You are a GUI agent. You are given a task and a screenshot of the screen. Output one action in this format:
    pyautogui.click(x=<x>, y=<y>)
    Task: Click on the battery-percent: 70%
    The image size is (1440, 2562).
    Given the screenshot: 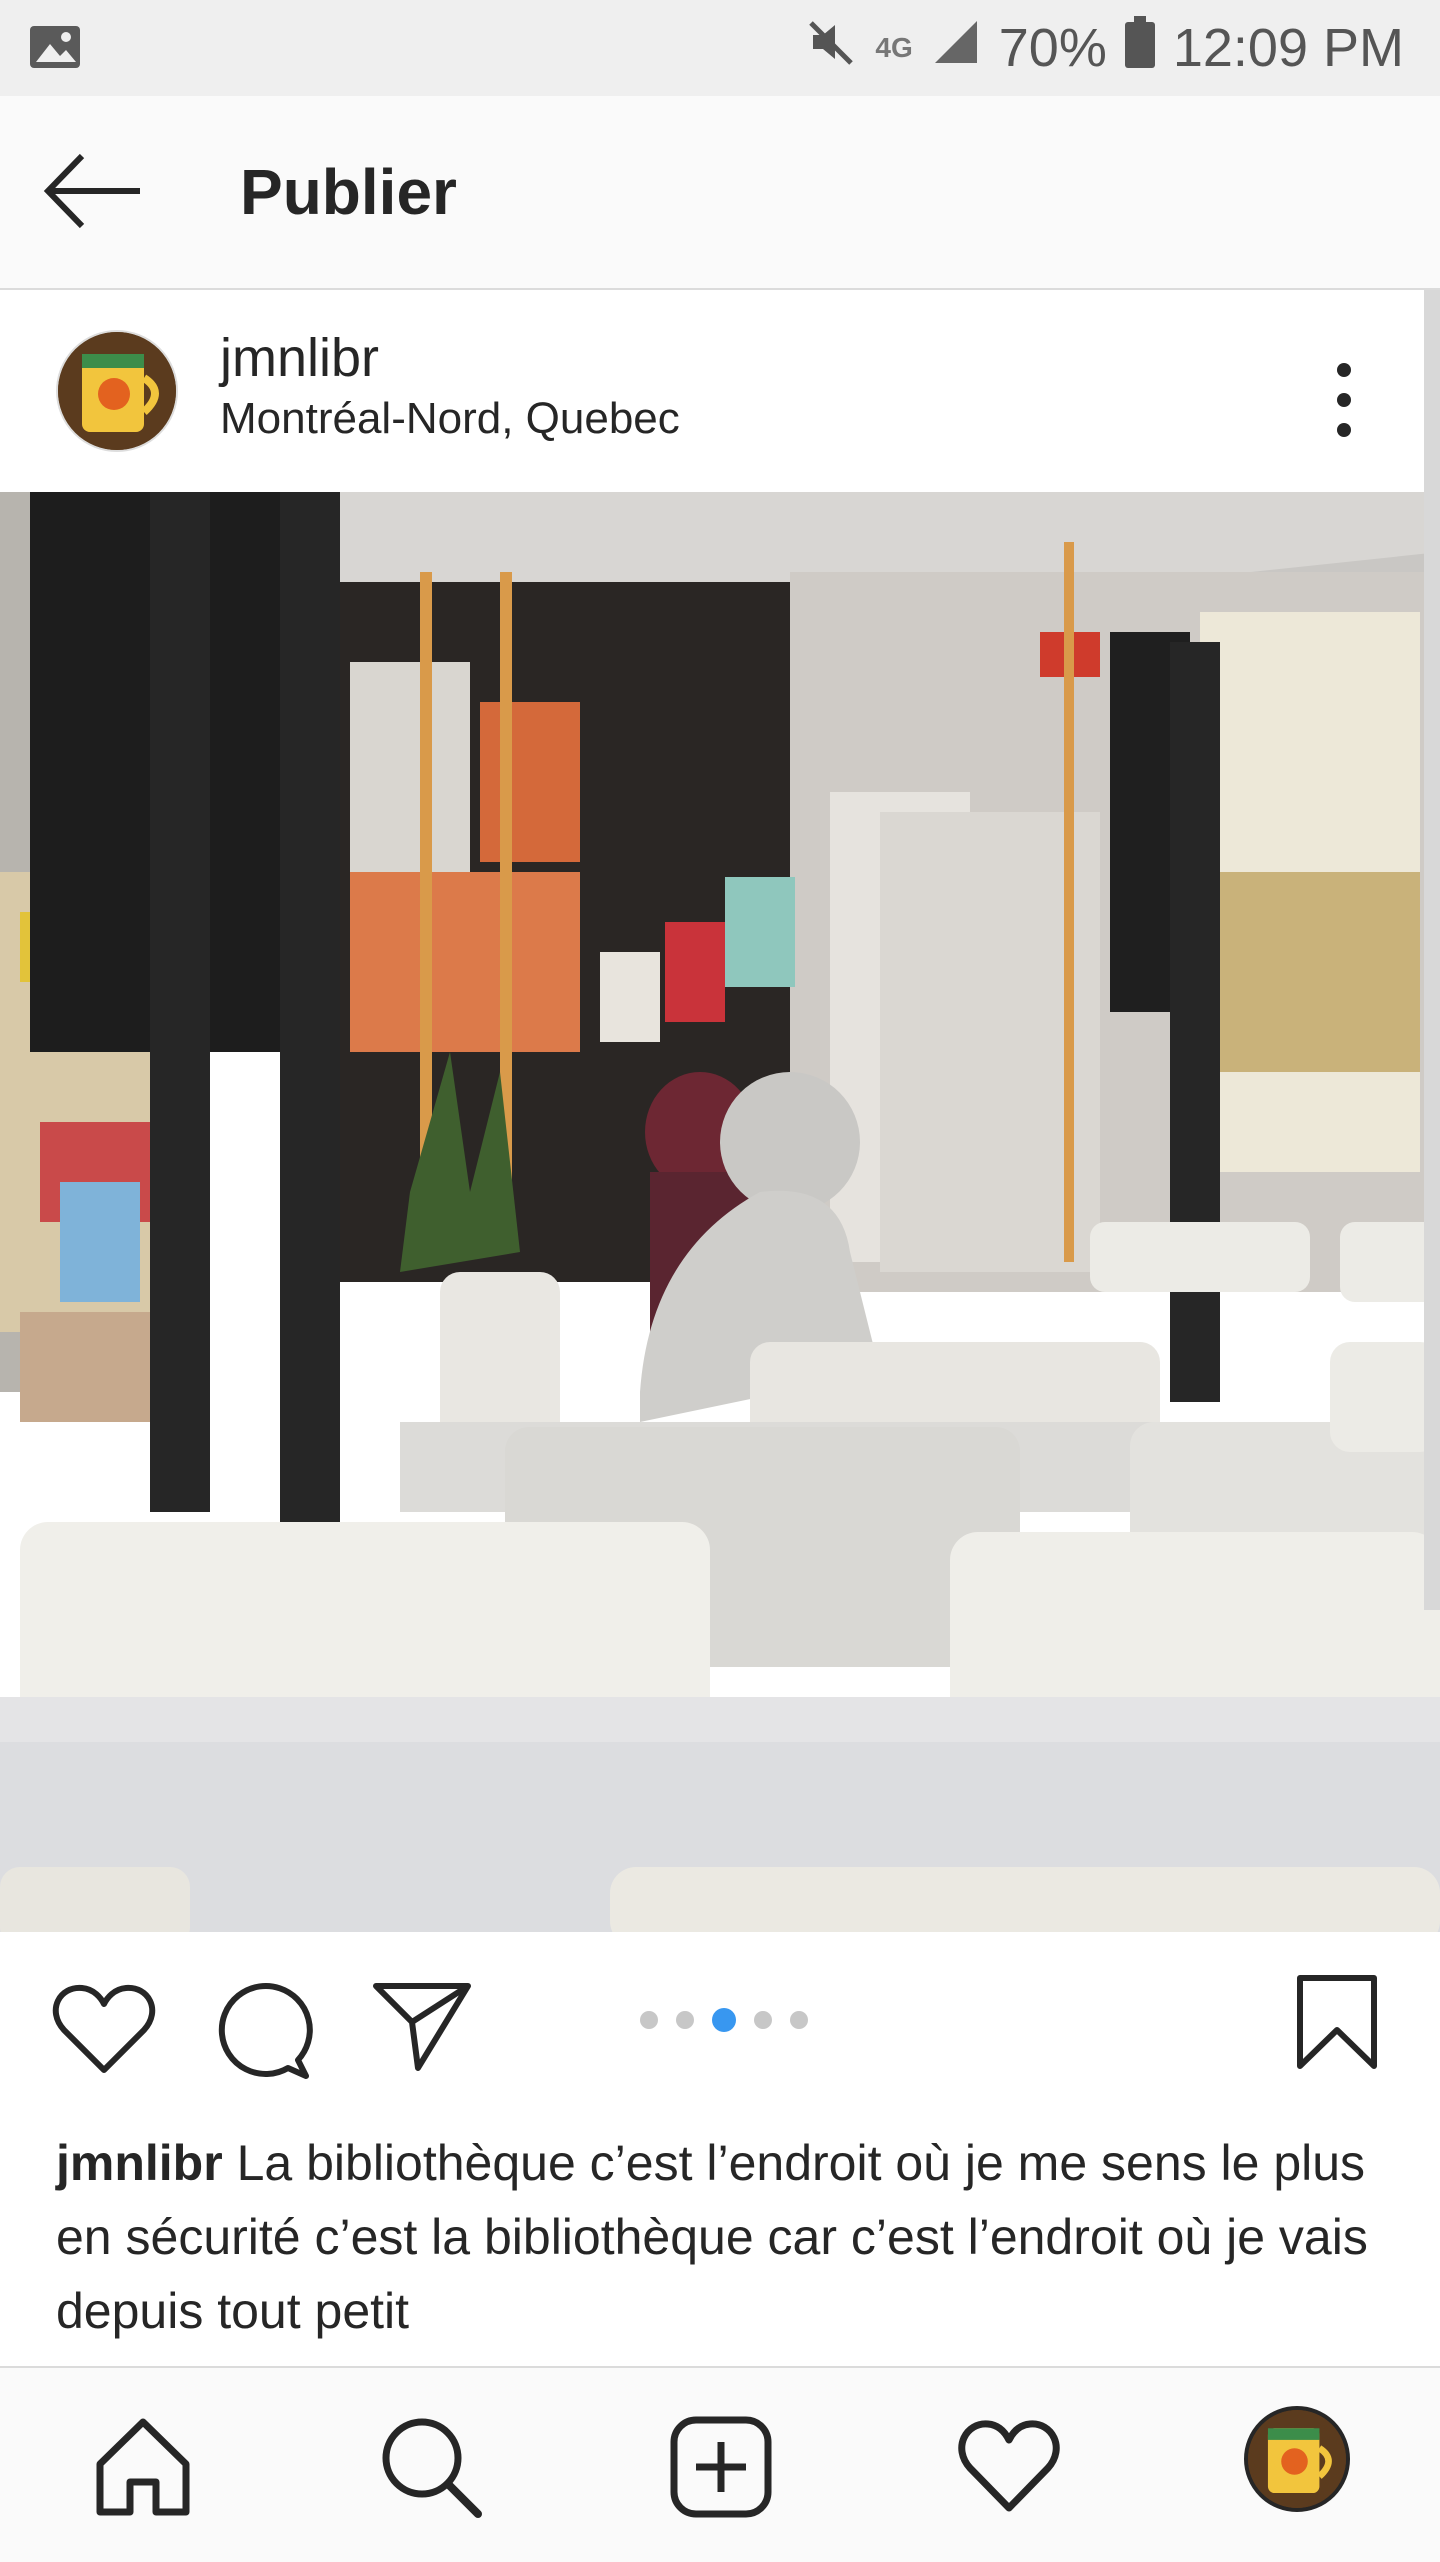 What is the action you would take?
    pyautogui.click(x=1052, y=48)
    